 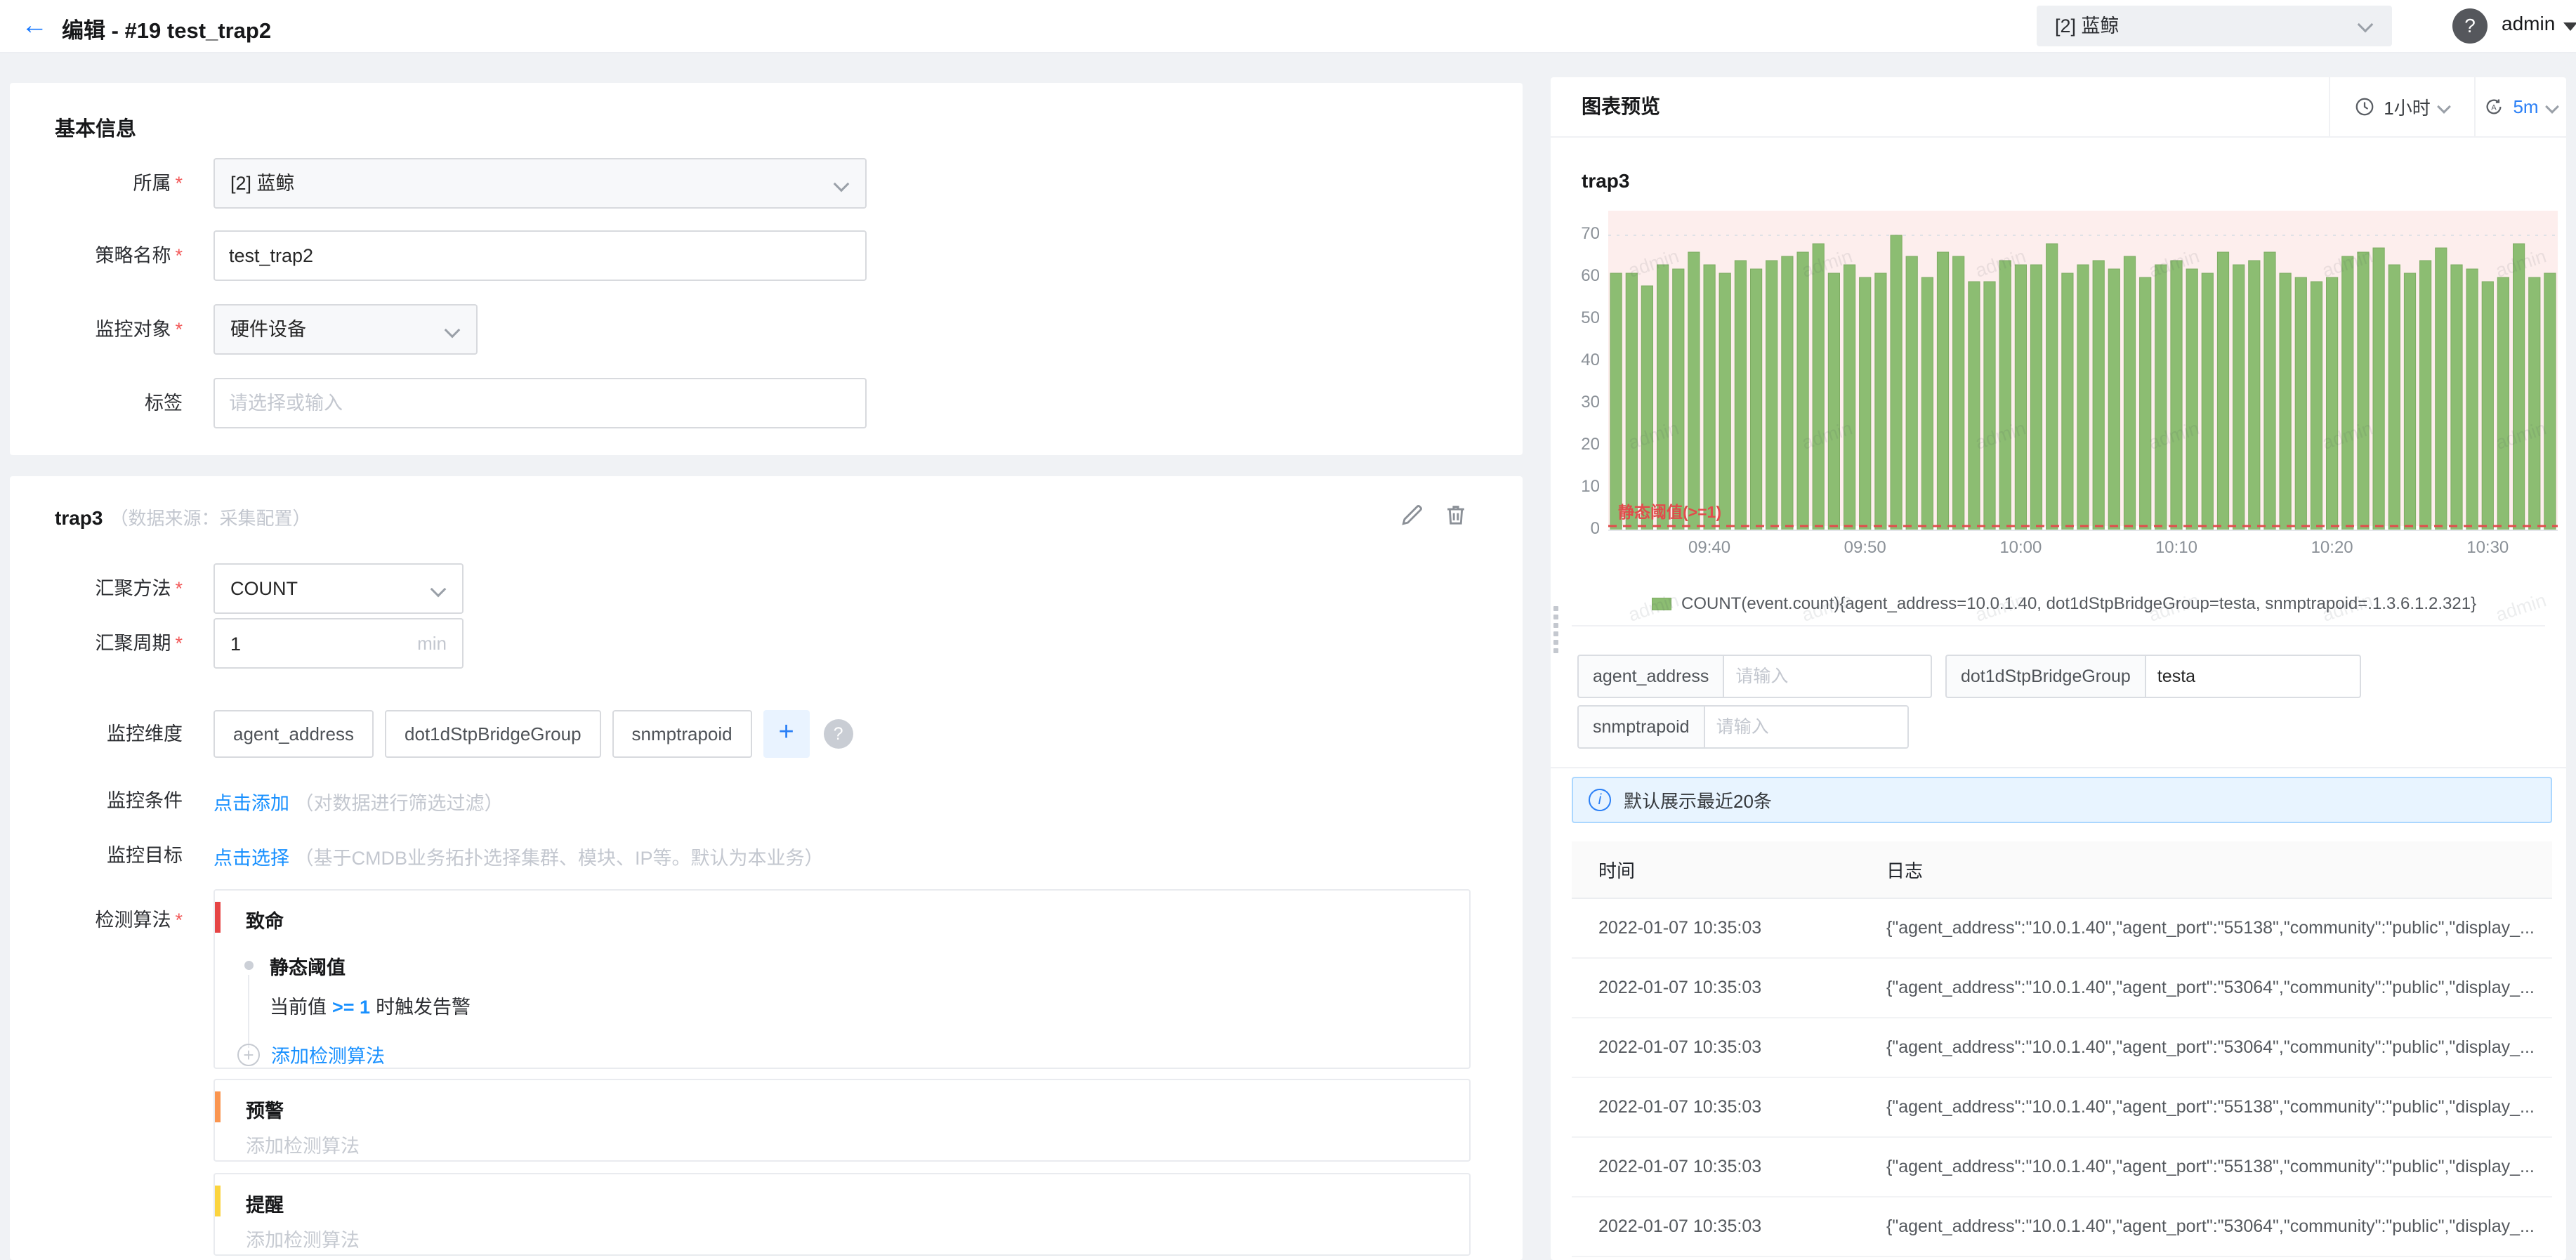 What do you see at coordinates (1412, 514) in the screenshot?
I see `edit-icon` at bounding box center [1412, 514].